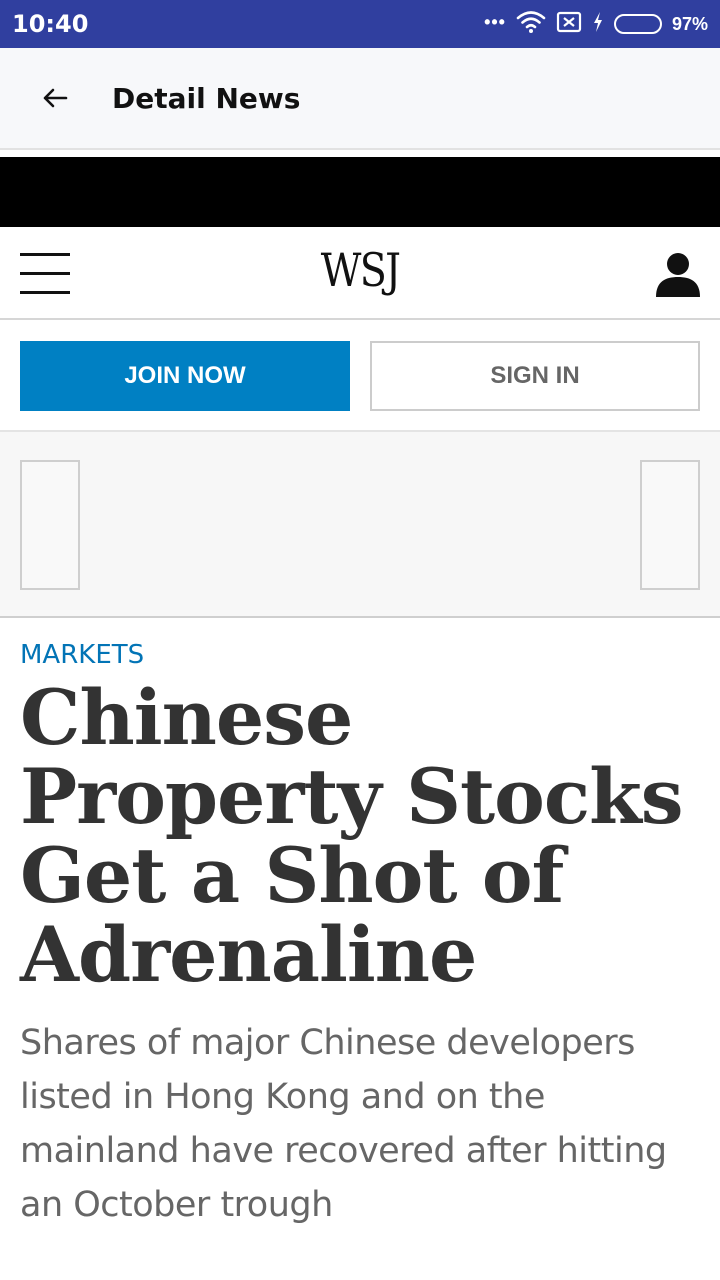 The height and width of the screenshot is (1280, 720). What do you see at coordinates (637, 24) in the screenshot?
I see `battery-icon` at bounding box center [637, 24].